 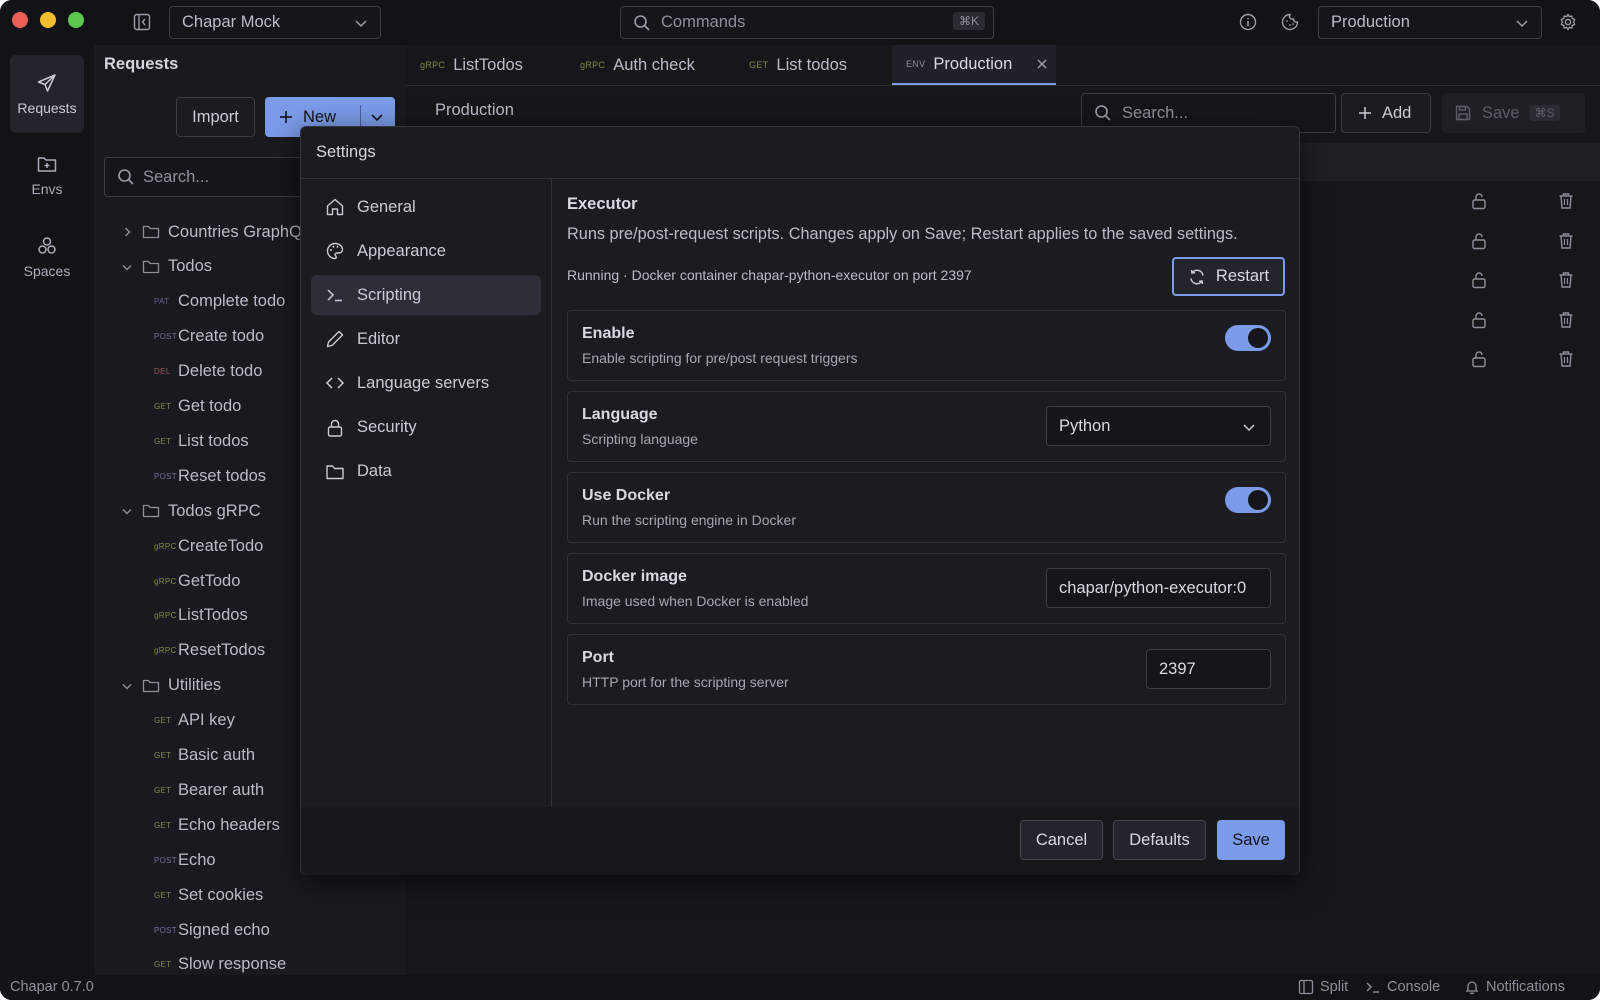 I want to click on use-docker-toggle, so click(x=1248, y=500).